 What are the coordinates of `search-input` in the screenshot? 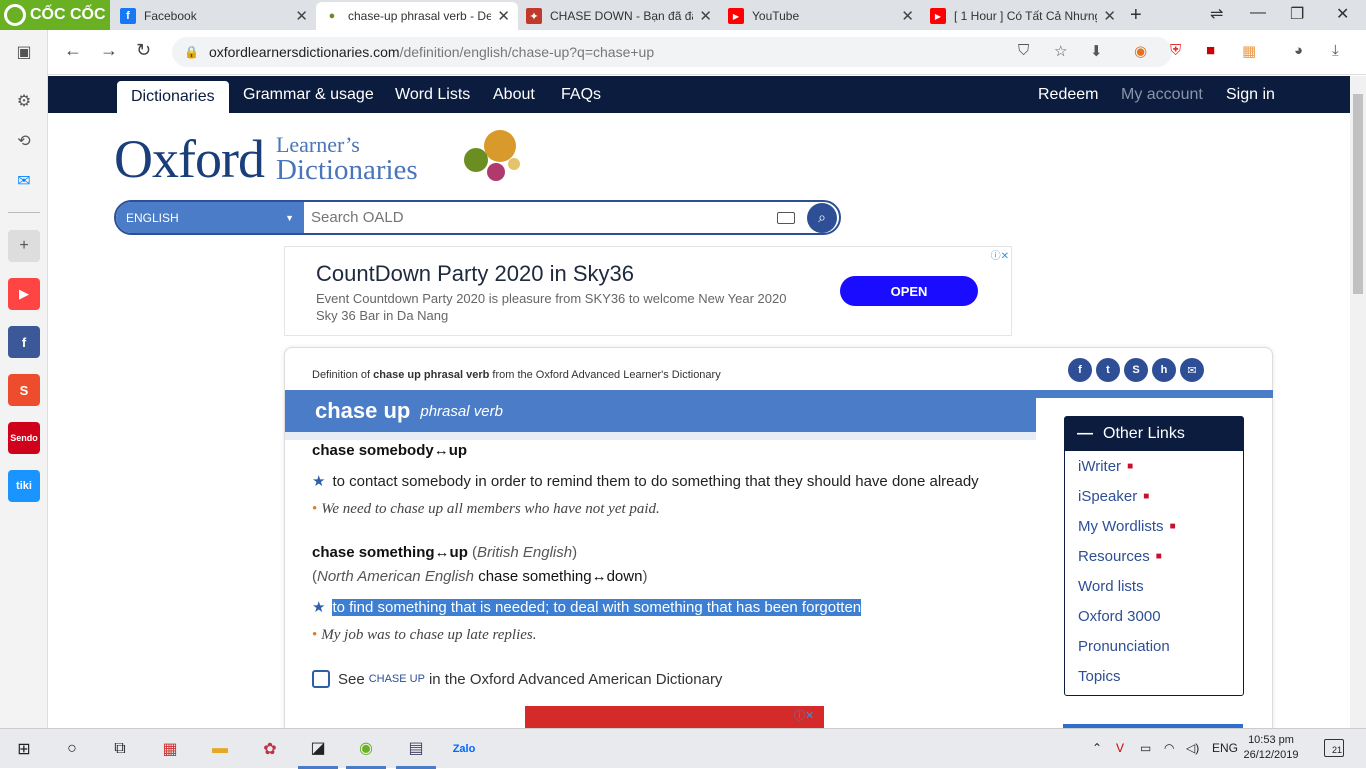 It's located at (540, 217).